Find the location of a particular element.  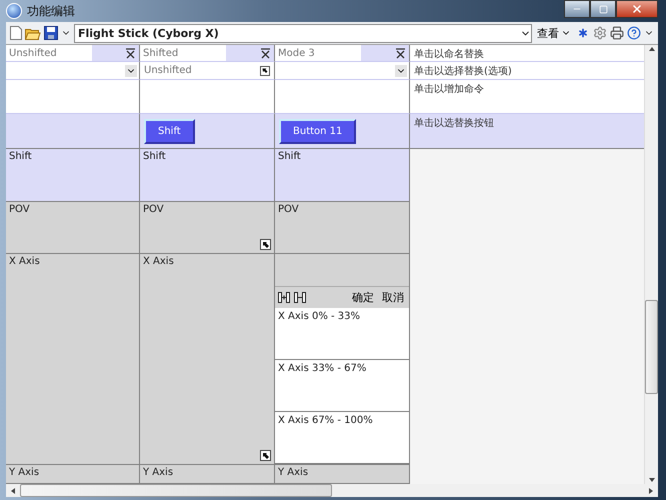

profile-combo-box: Flight Stick (Cyborg X) is located at coordinates (303, 33).